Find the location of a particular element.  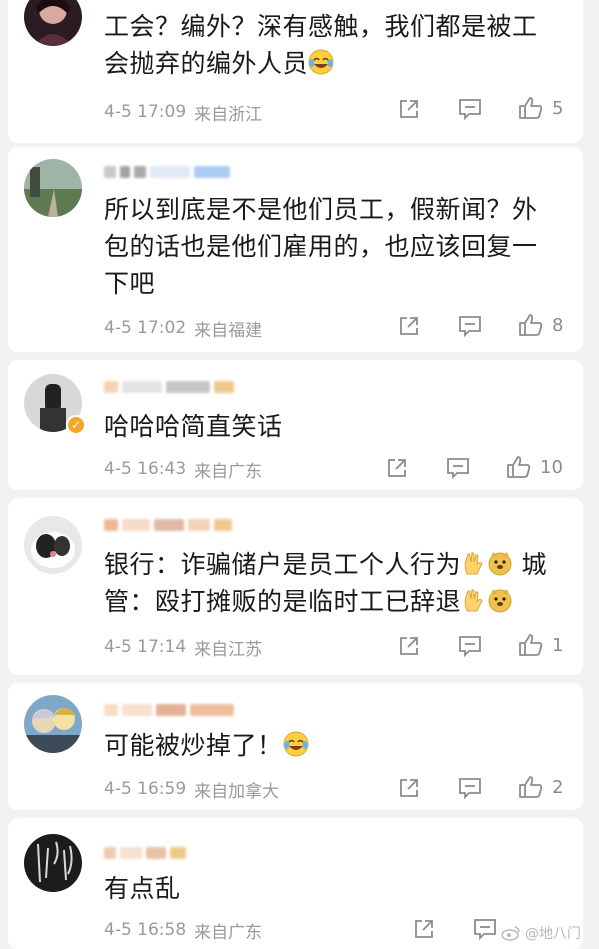

watermark-text: @地八门 is located at coordinates (553, 934).